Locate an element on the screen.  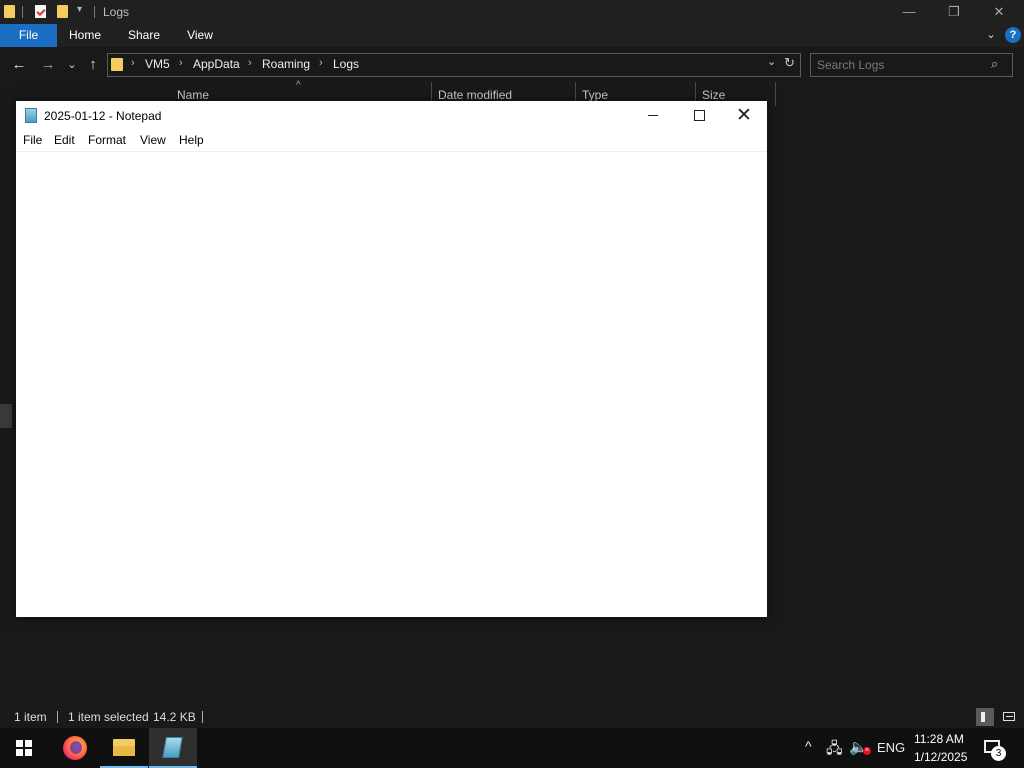
minimize-button is located at coordinates (653, 116).